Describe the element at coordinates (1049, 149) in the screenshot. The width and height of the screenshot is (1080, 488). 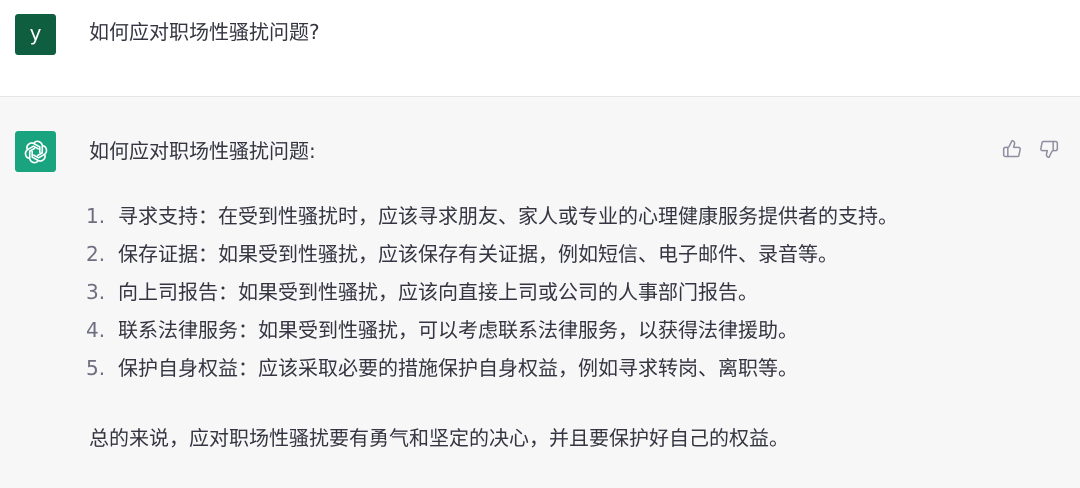
I see `thumbs-down-icon` at that location.